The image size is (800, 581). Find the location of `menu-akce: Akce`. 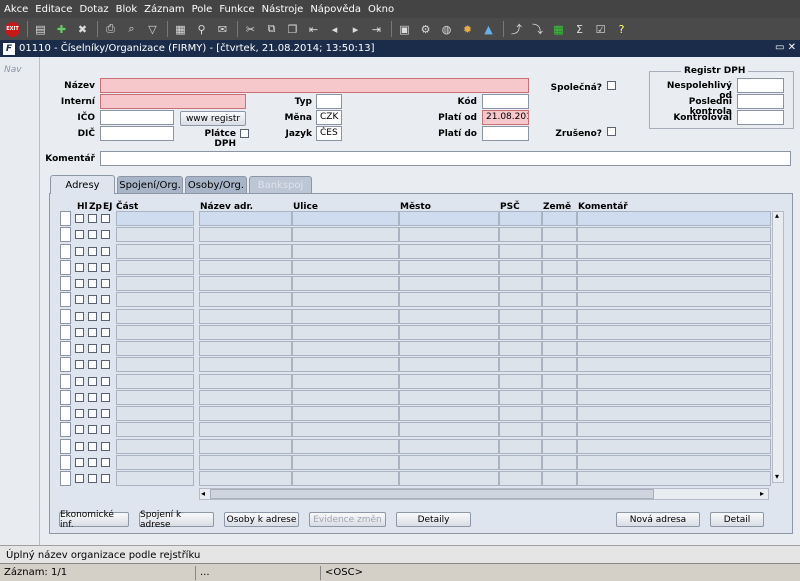

menu-akce: Akce is located at coordinates (16, 9).